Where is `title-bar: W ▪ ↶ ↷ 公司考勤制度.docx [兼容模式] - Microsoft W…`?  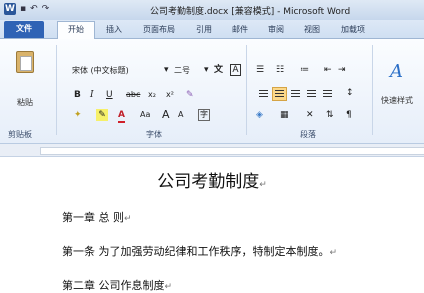 title-bar: W ▪ ↶ ↷ 公司考勤制度.docx [兼容模式] - Microsoft W… is located at coordinates (212, 10).